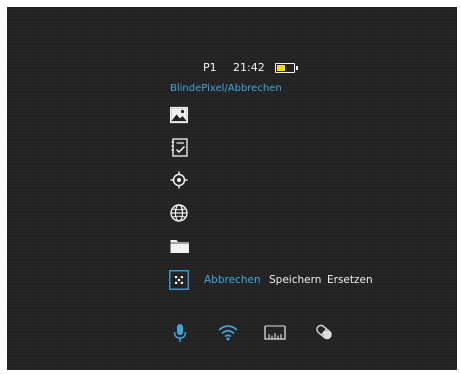 This screenshot has width=460, height=374. Describe the element at coordinates (226, 88) in the screenshot. I see `menu-title: BlindePixel/Abbrechen` at that location.